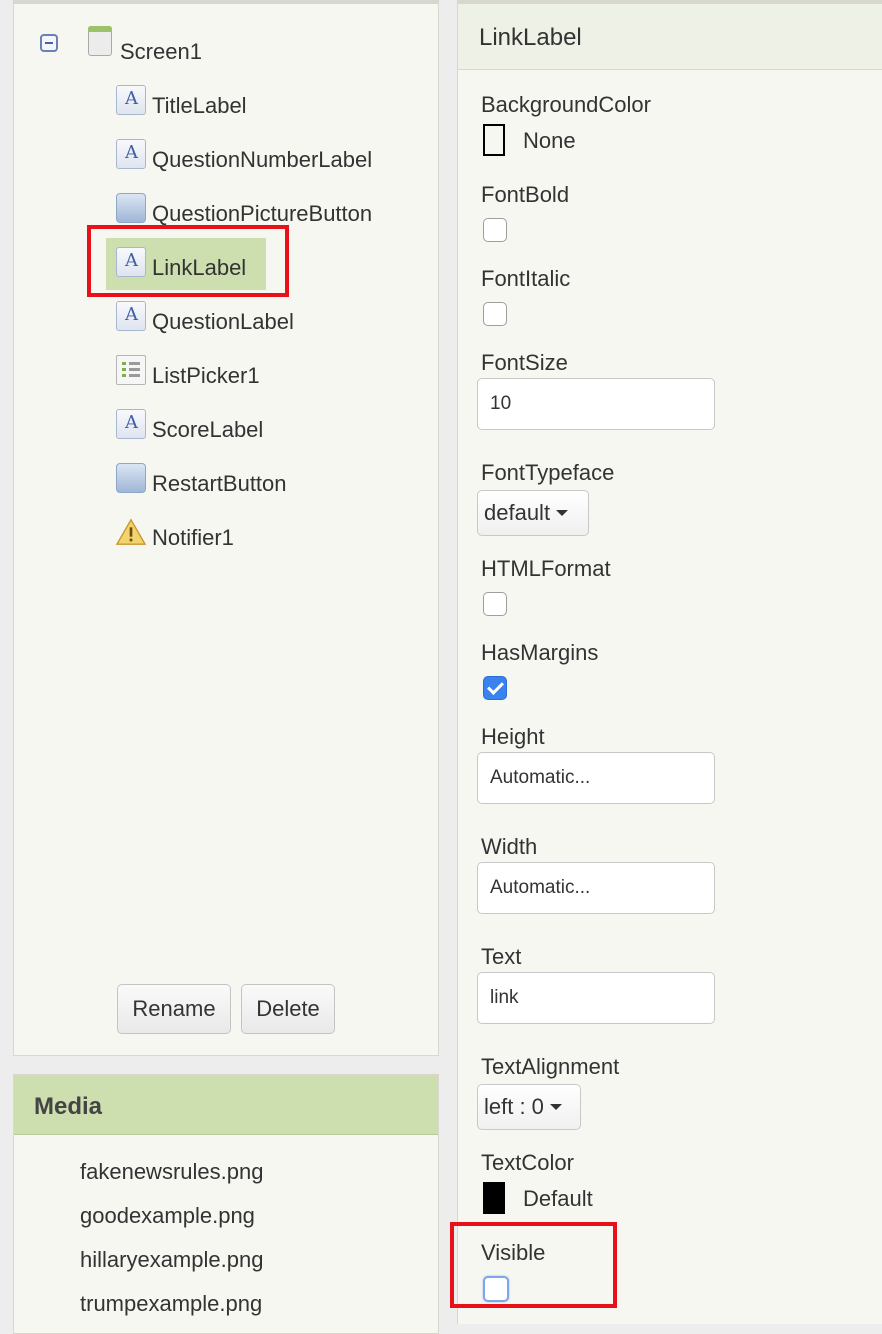 This screenshot has width=882, height=1334. Describe the element at coordinates (495, 604) in the screenshot. I see `htmlformat-checkbox` at that location.